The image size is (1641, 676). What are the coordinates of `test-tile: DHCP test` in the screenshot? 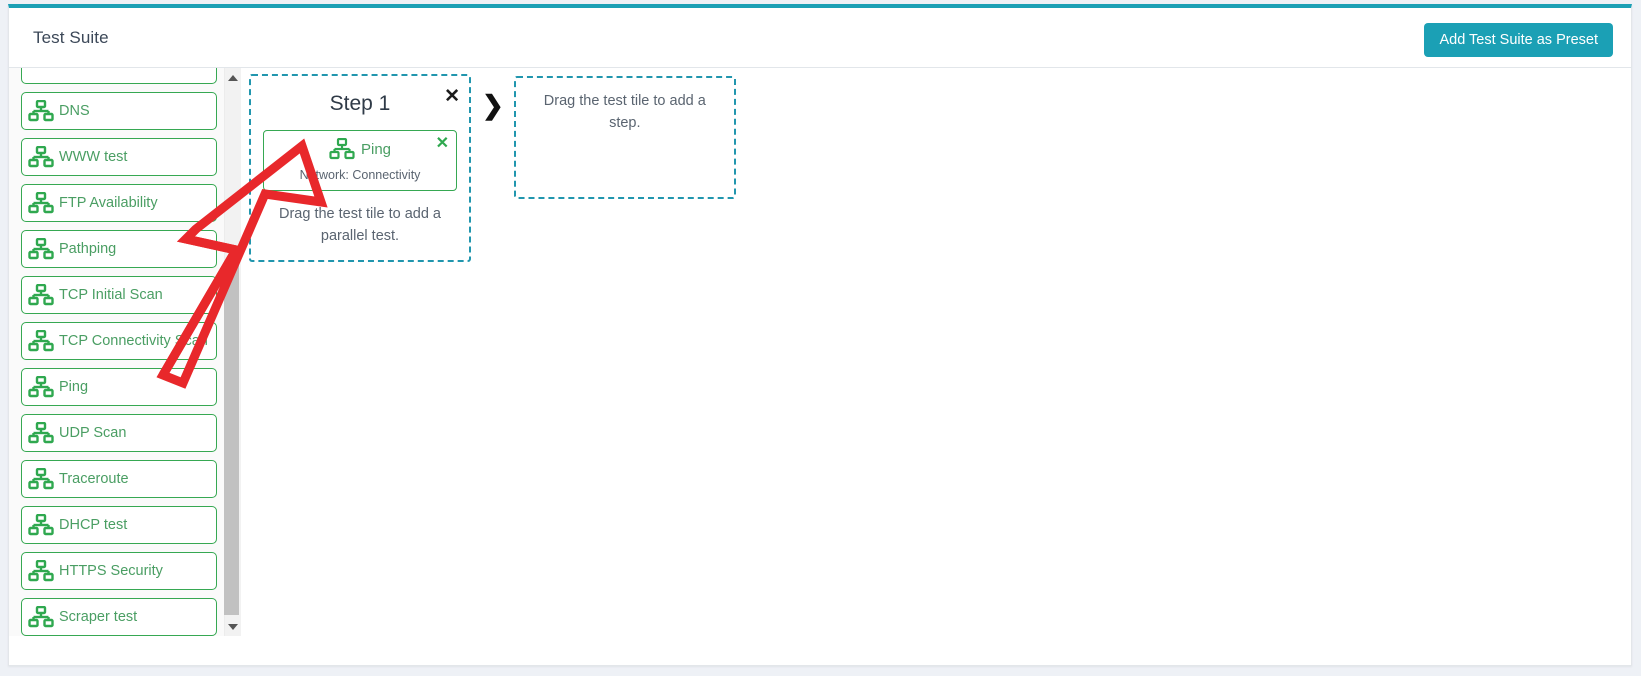 It's located at (119, 525).